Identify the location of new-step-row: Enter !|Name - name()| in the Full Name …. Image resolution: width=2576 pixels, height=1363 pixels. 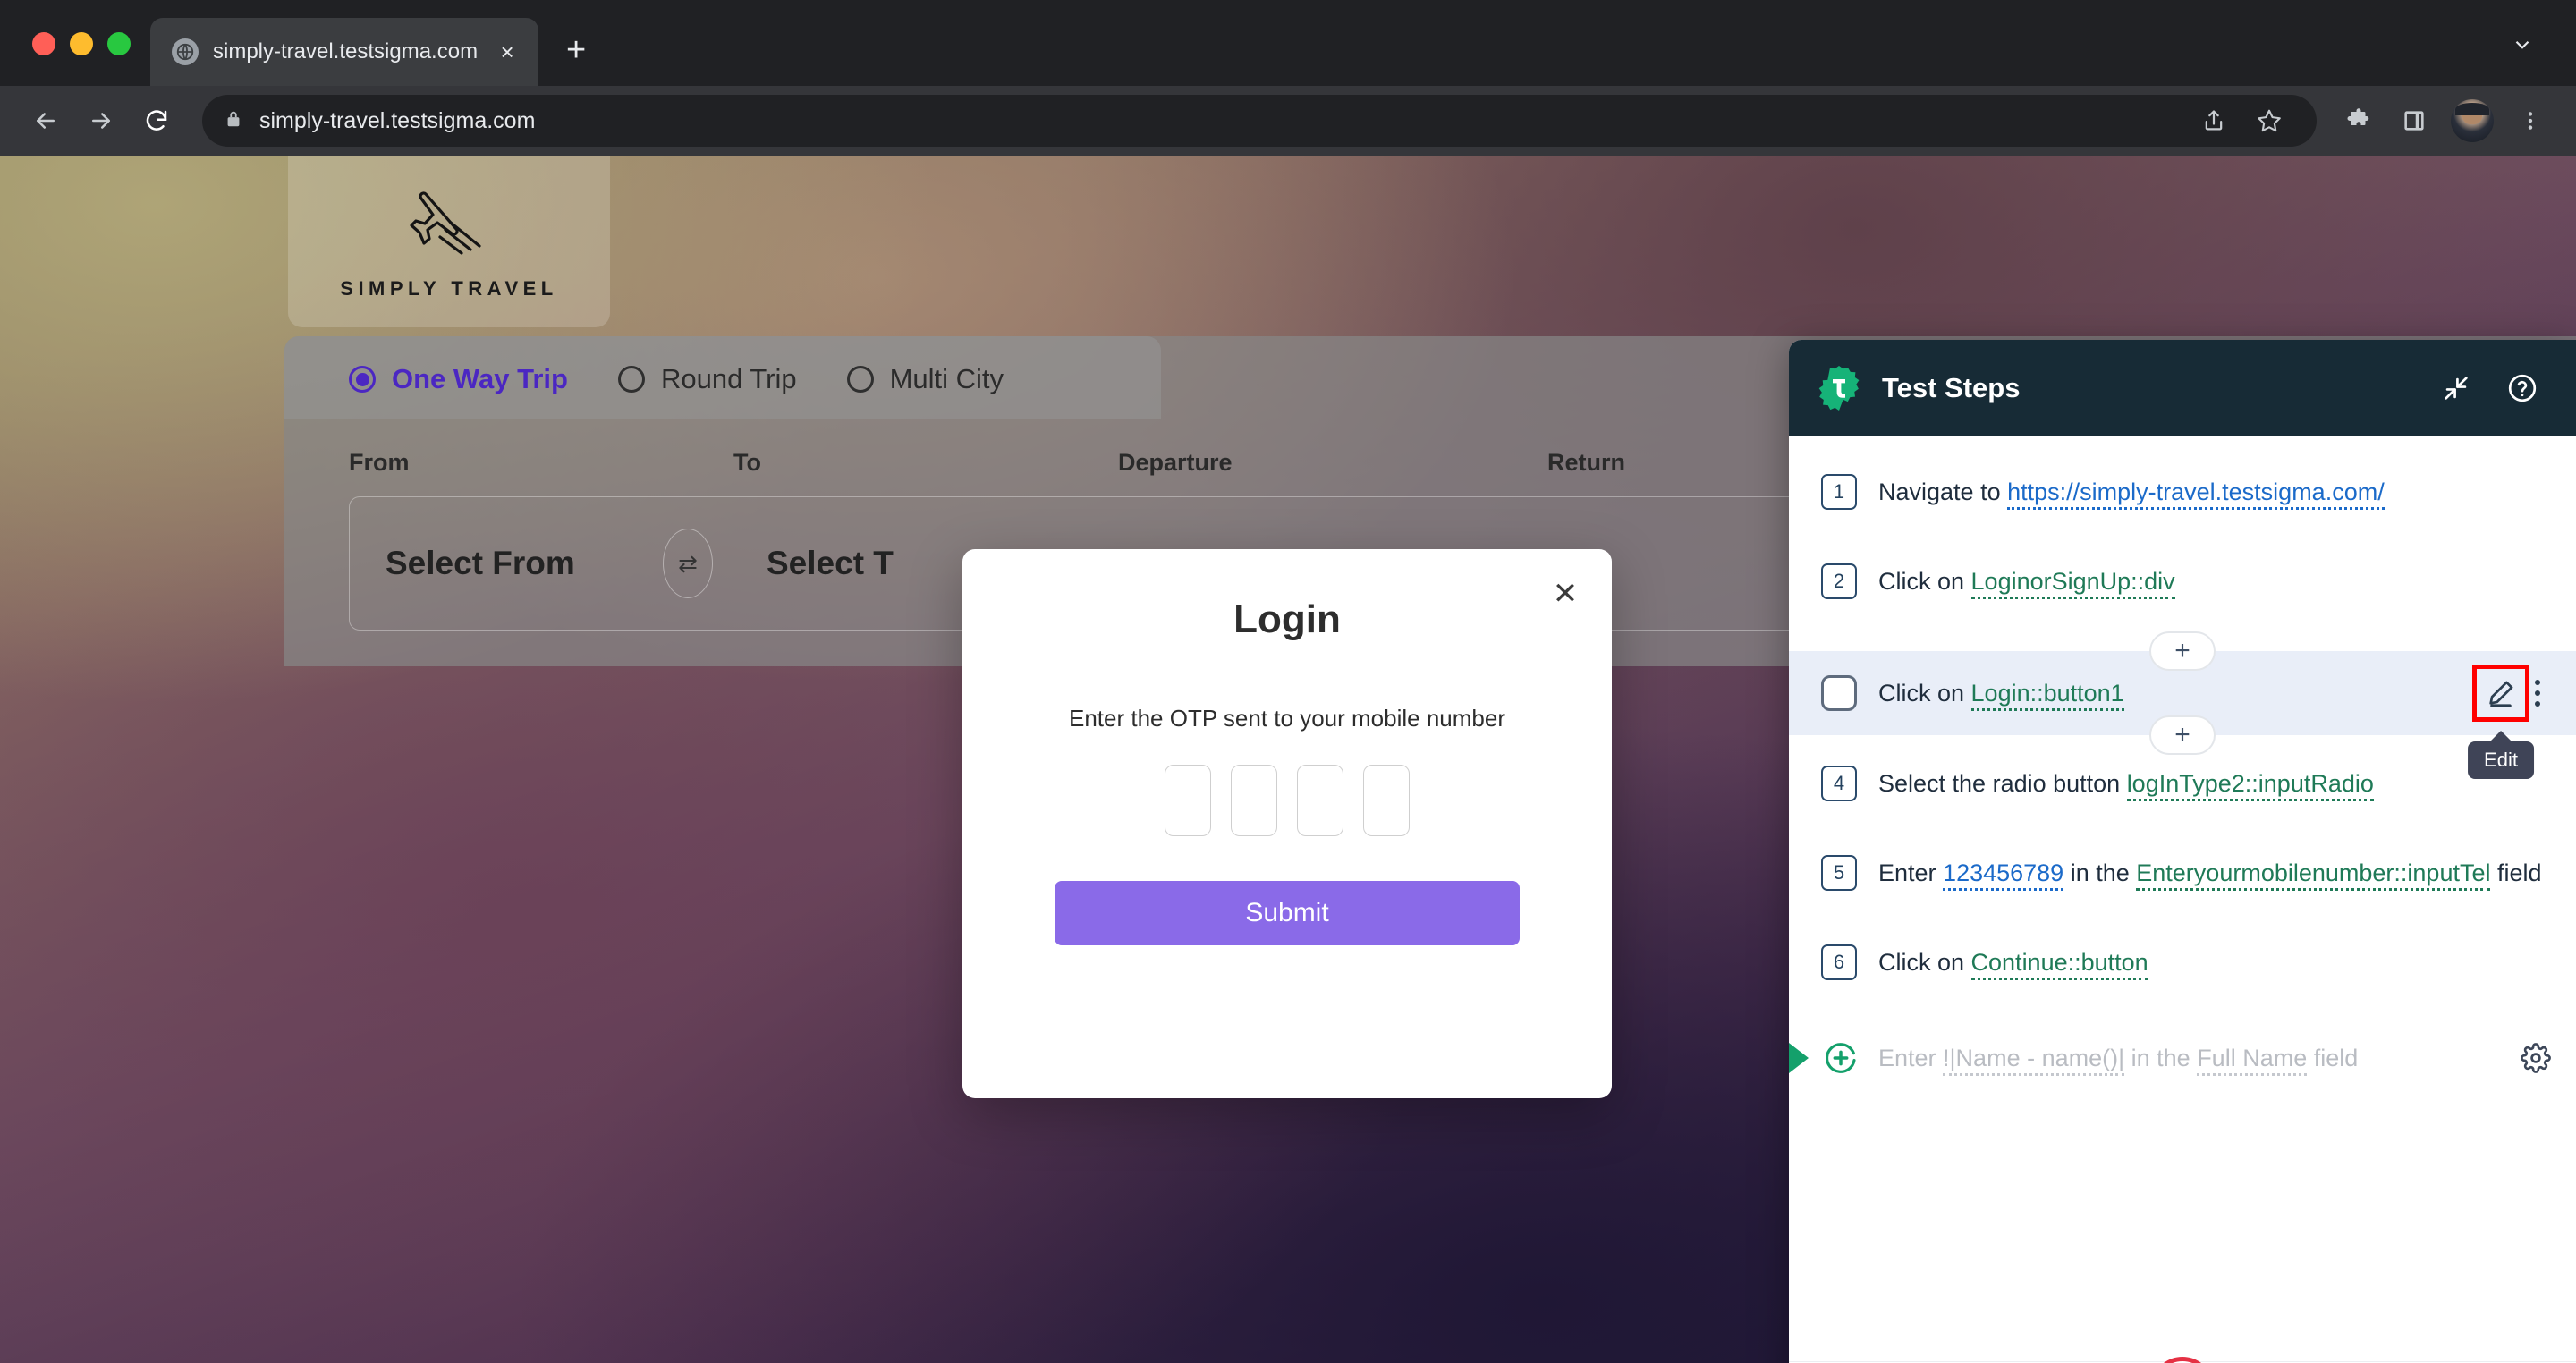
(2182, 1058).